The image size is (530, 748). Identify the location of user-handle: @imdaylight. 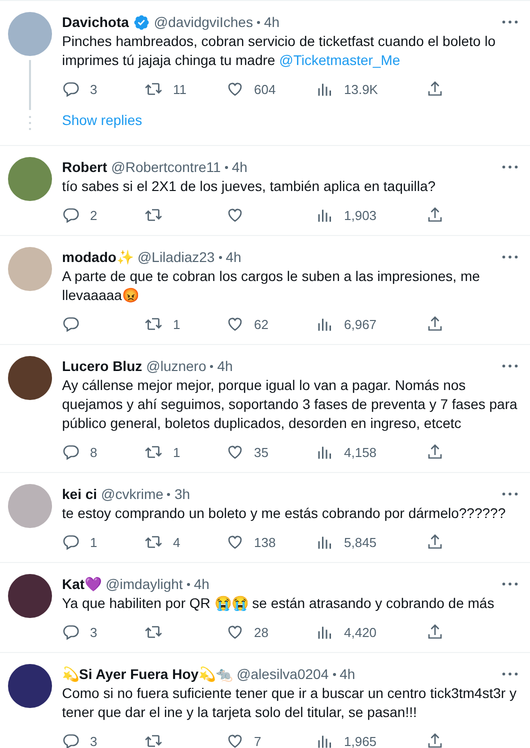
(144, 584).